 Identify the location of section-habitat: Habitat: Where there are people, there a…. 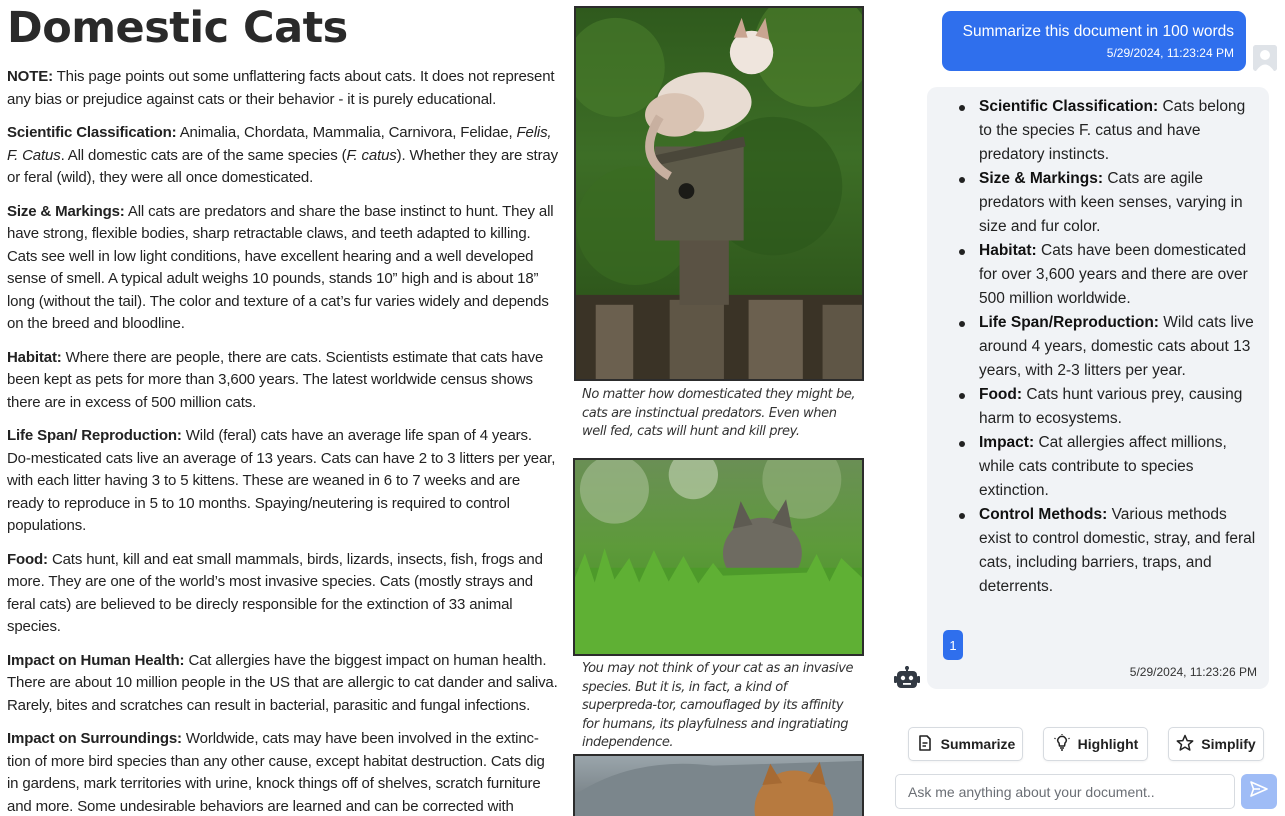
(283, 381).